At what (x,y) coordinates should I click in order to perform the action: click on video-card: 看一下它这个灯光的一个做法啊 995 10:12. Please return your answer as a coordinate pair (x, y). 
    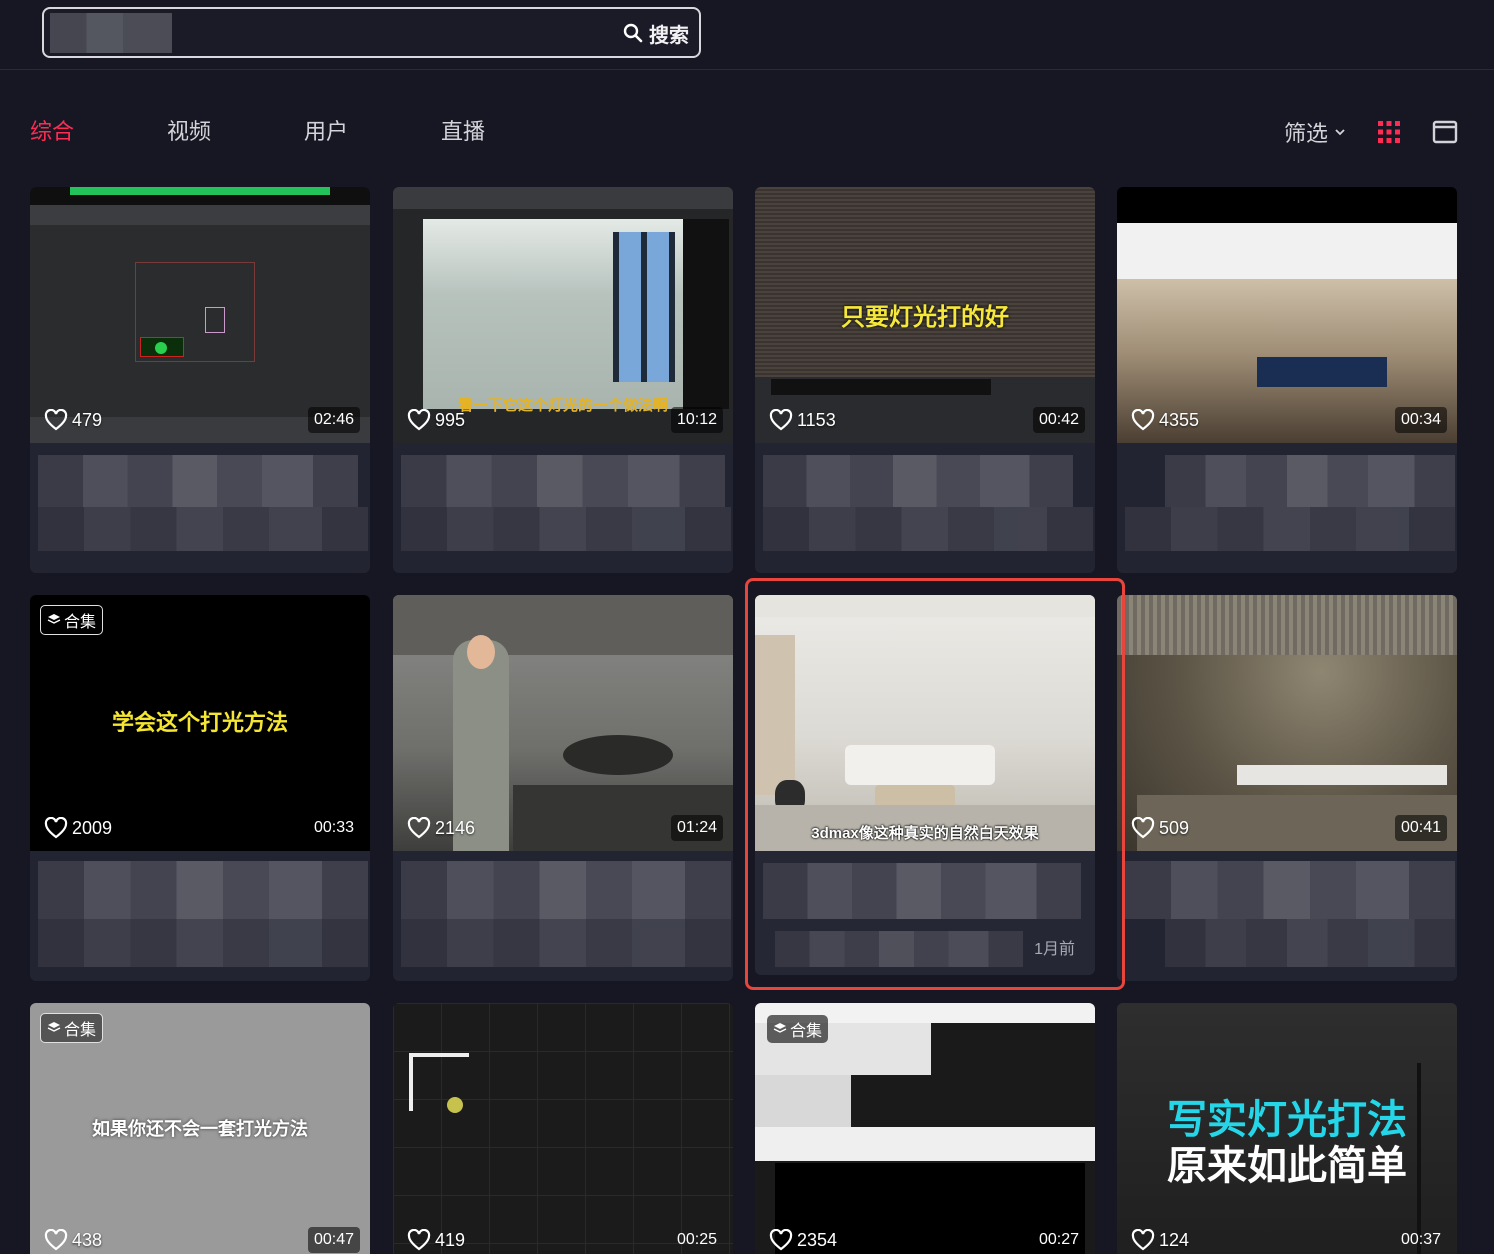
    Looking at the image, I should click on (563, 380).